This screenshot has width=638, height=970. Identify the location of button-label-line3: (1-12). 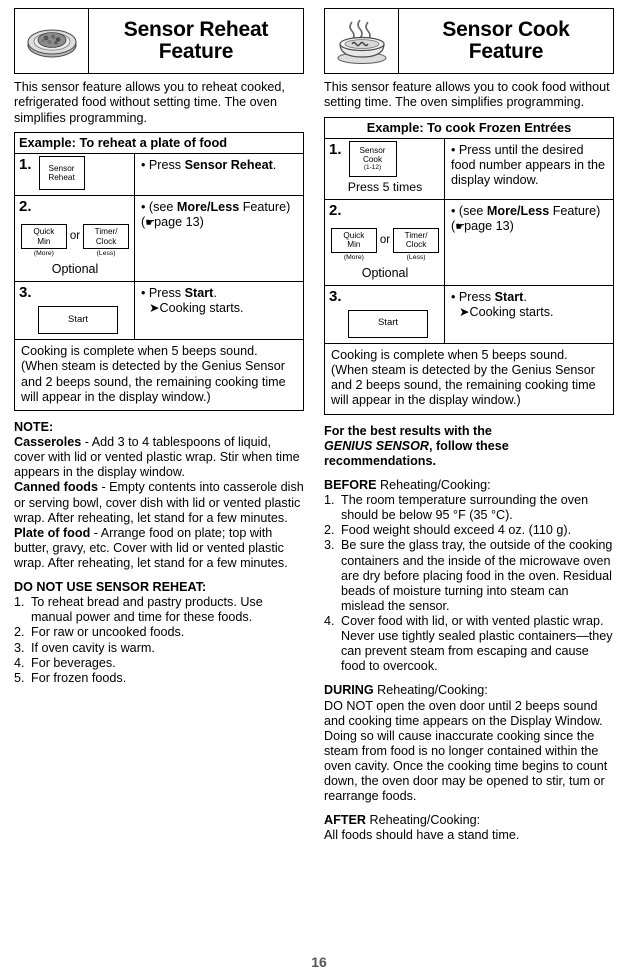
(372, 168).